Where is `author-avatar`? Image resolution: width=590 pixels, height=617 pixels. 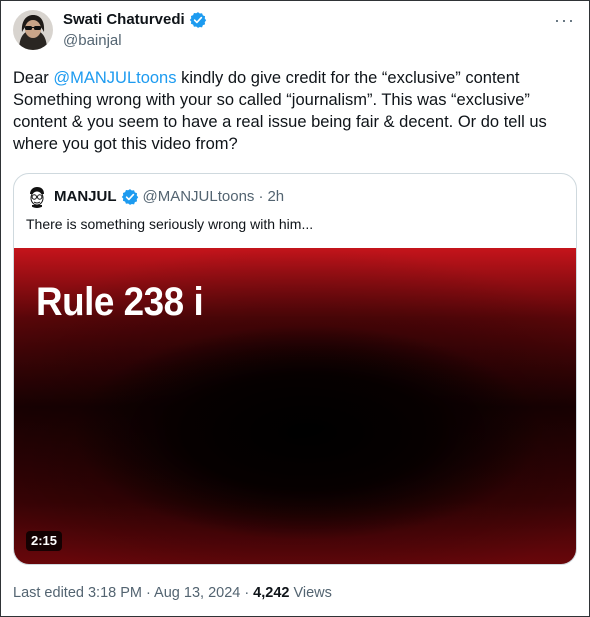 author-avatar is located at coordinates (33, 30).